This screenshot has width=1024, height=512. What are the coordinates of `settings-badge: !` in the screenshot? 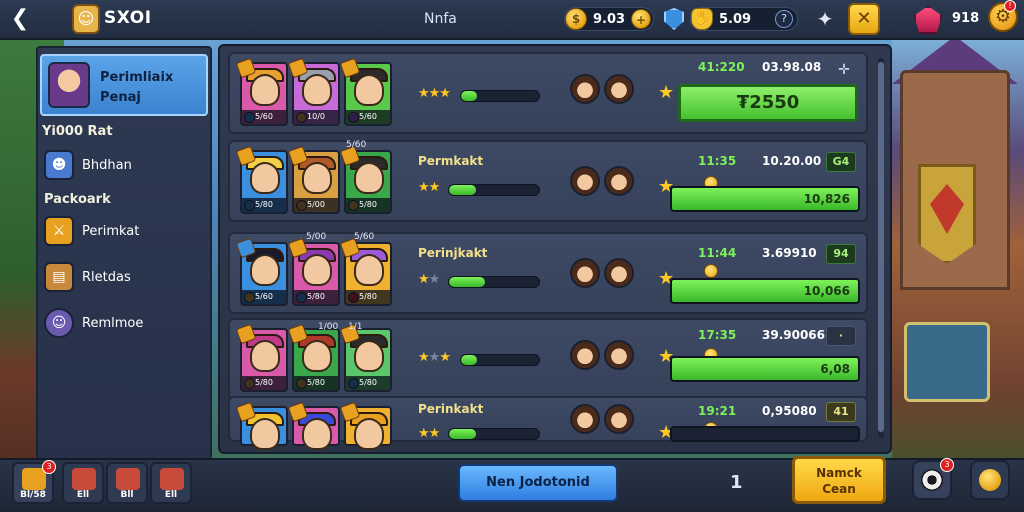 It's located at (1010, 6).